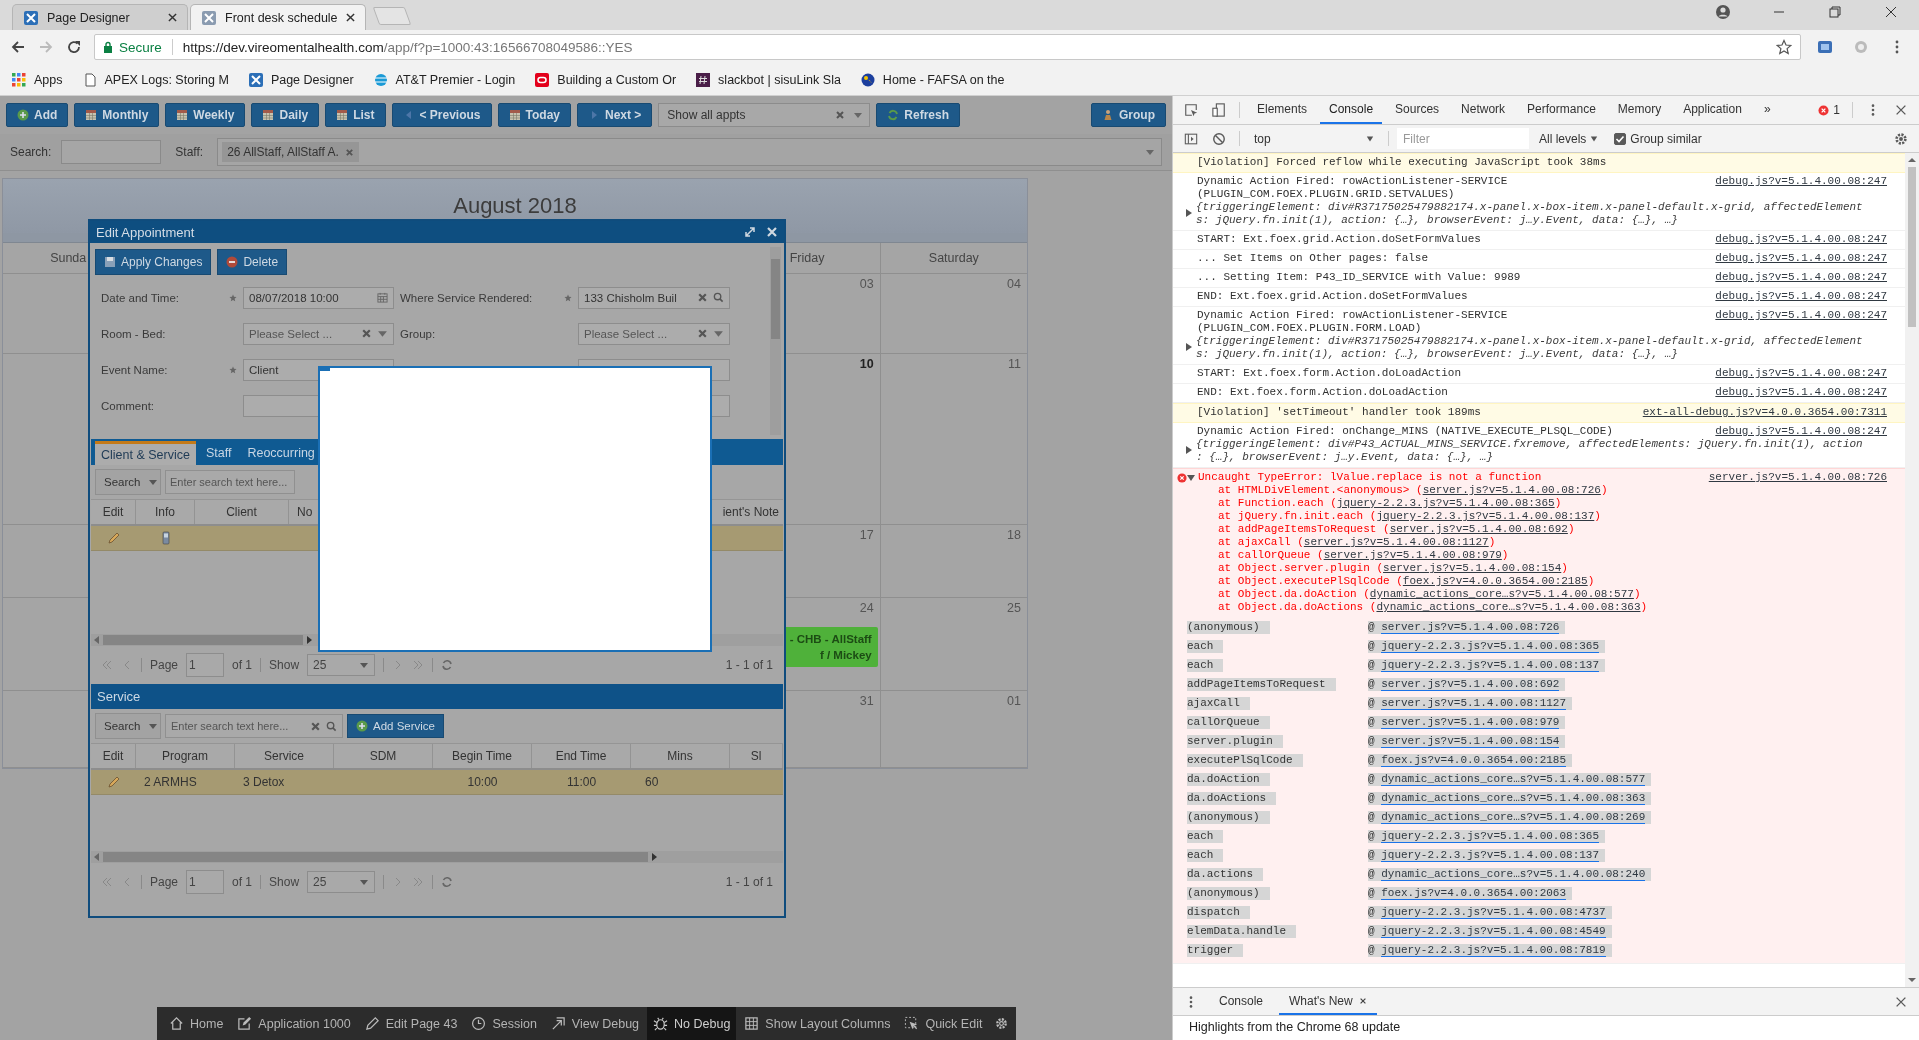 This screenshot has width=1919, height=1040. I want to click on source-link: server.js?v=5.1.4.00.08:979, so click(1412, 555).